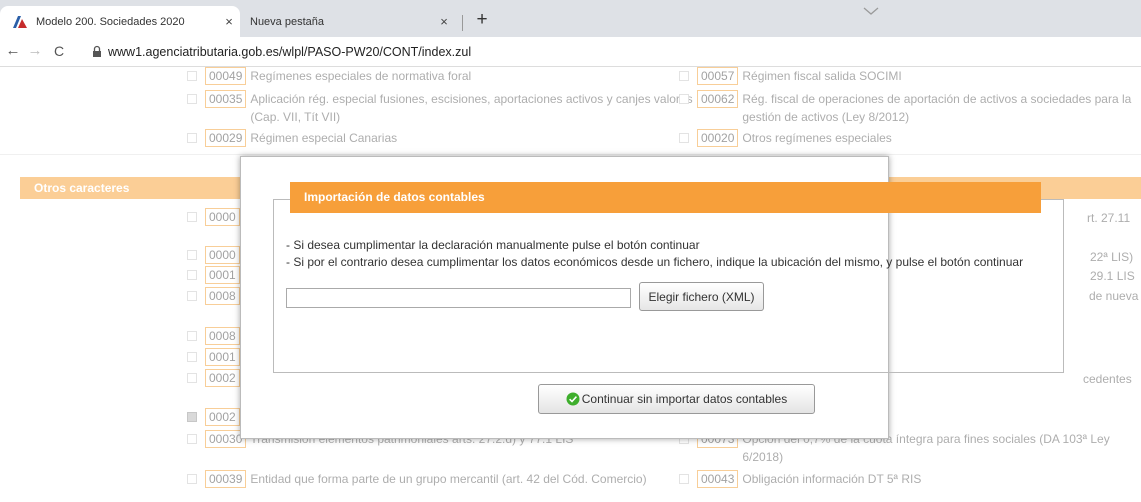 The width and height of the screenshot is (1141, 502). What do you see at coordinates (482, 21) in the screenshot?
I see `new-tab-button: +` at bounding box center [482, 21].